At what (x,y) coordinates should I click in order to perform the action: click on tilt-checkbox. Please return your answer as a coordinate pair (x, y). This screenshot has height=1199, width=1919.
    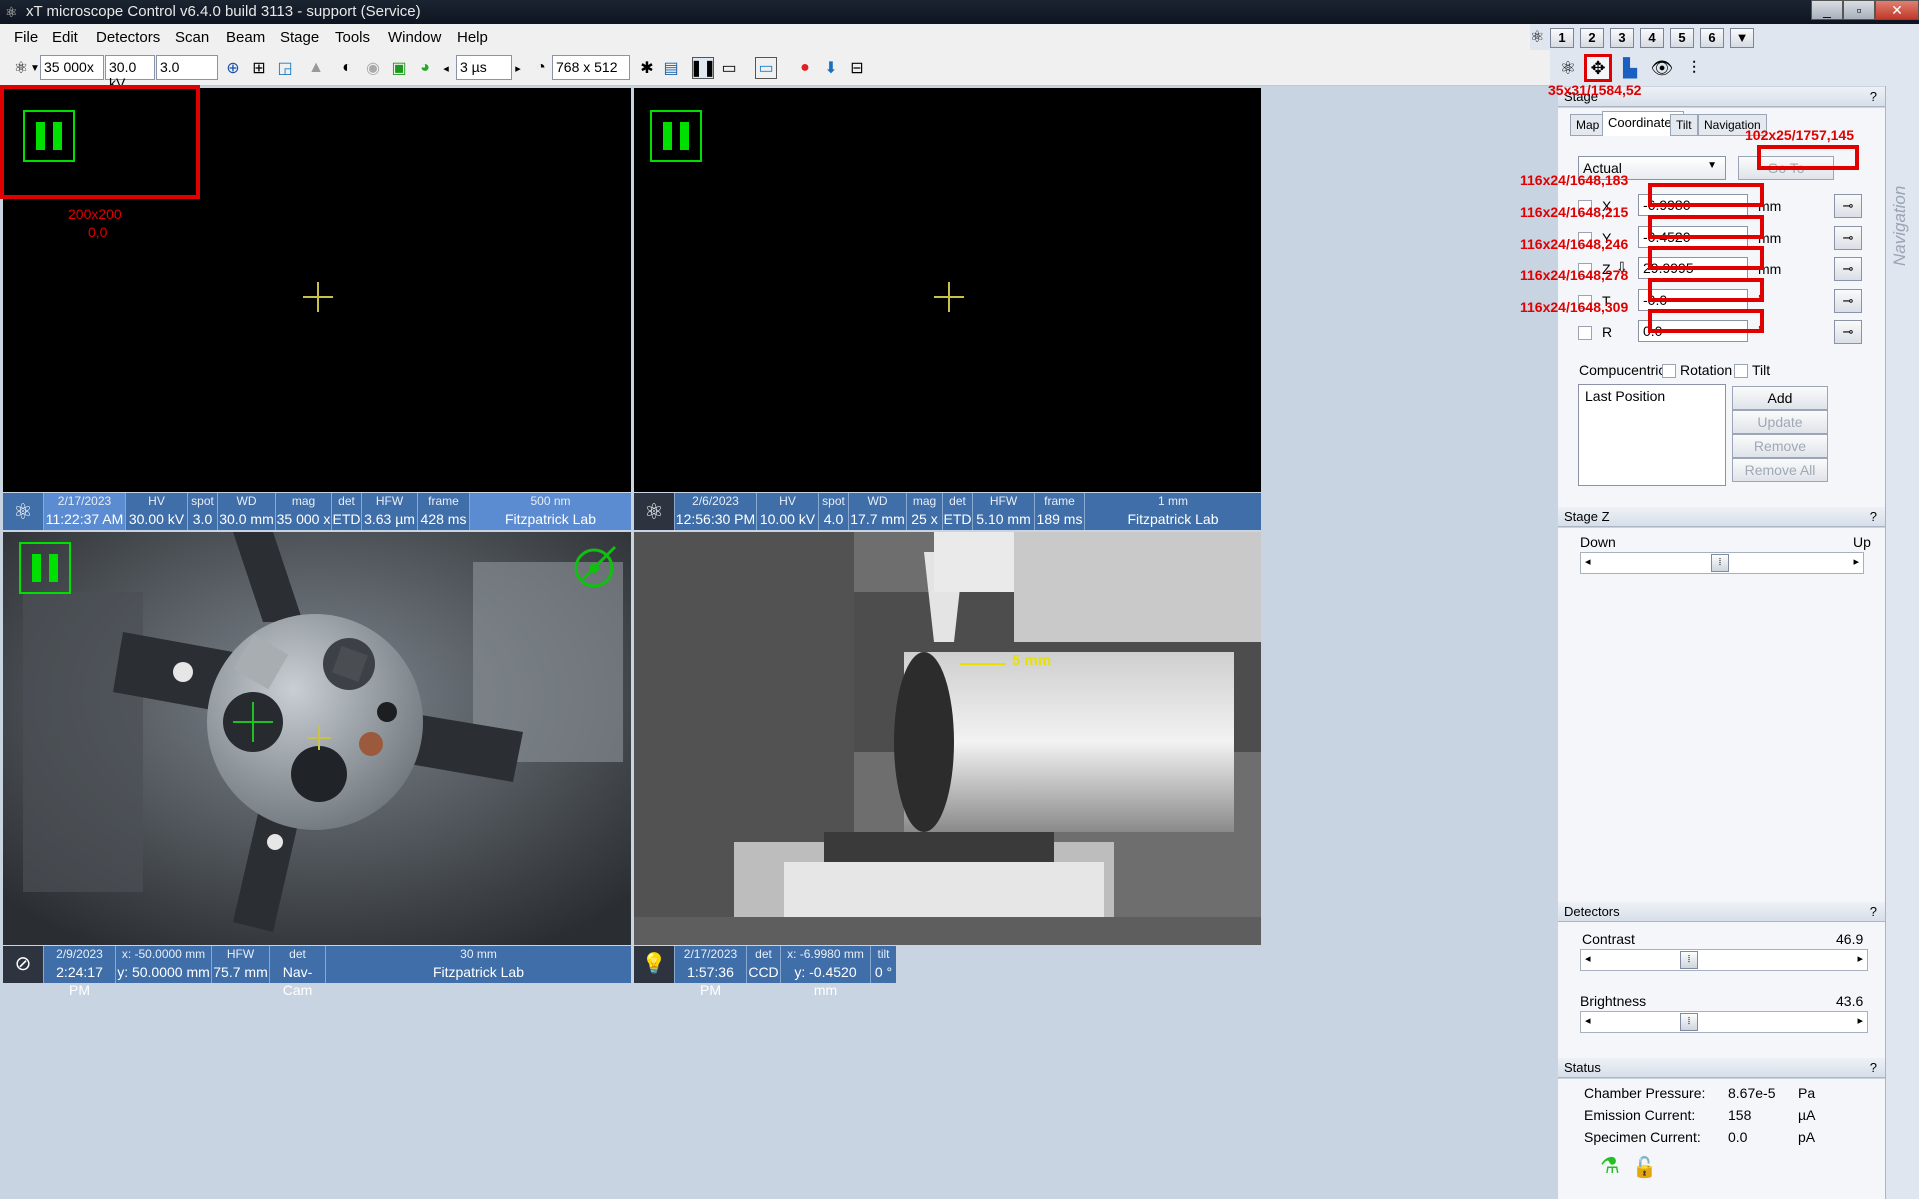
    Looking at the image, I should click on (1741, 371).